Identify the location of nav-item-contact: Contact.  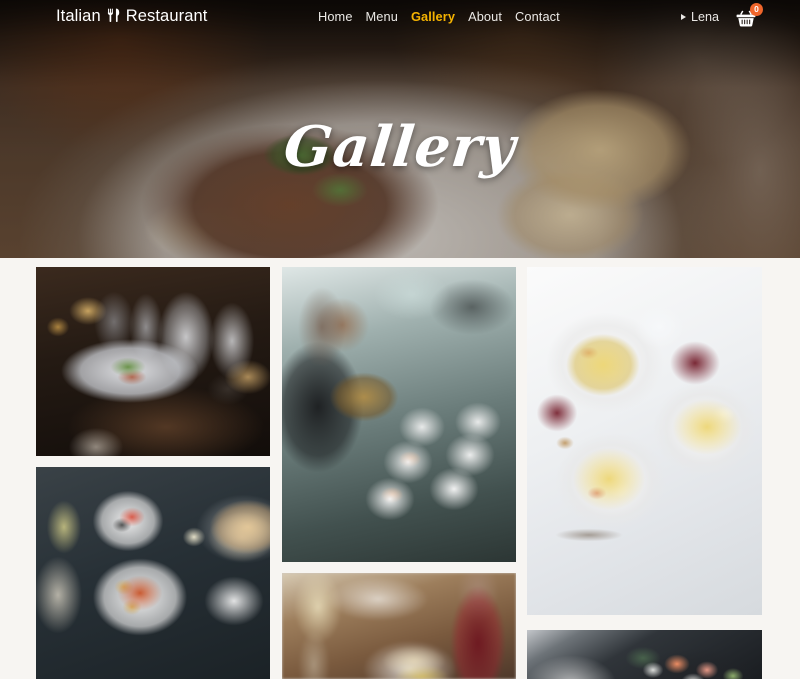
(537, 17).